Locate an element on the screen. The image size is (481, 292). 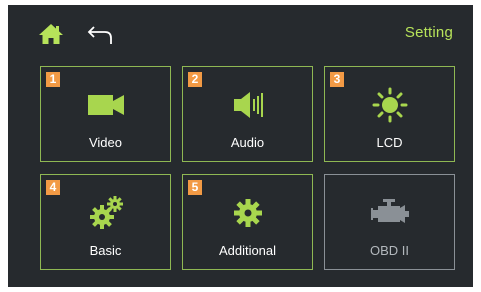
obd-ii-tile: OBD II is located at coordinates (389, 222).